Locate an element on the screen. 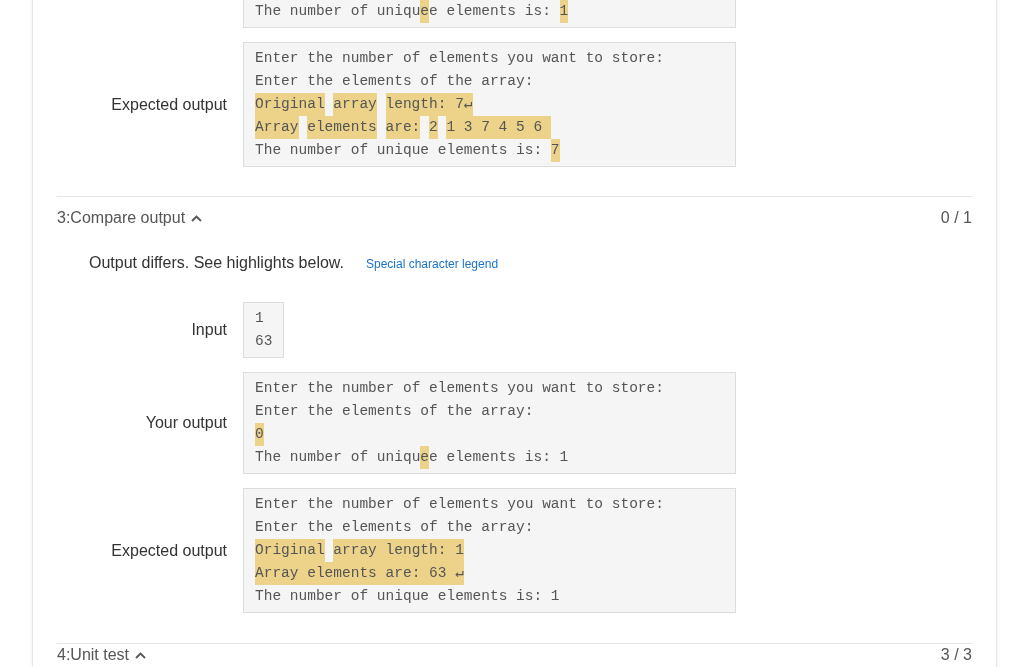  diff-highlight: length: 7↵ is located at coordinates (429, 104).